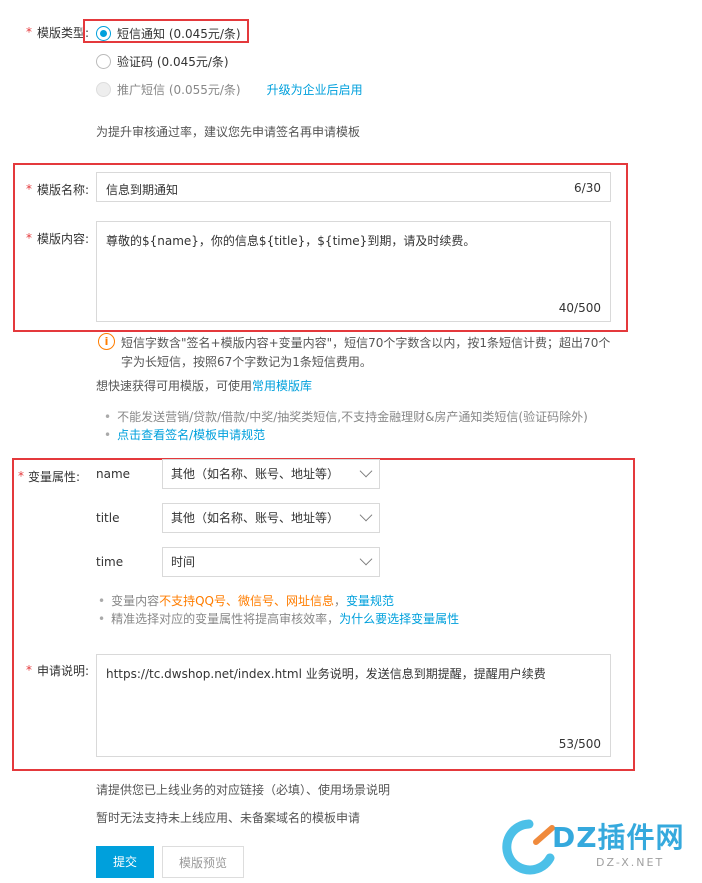 The image size is (702, 883). I want to click on variable-note-1-warning: 不支持QQ号、微信号、网址信息, so click(246, 601).